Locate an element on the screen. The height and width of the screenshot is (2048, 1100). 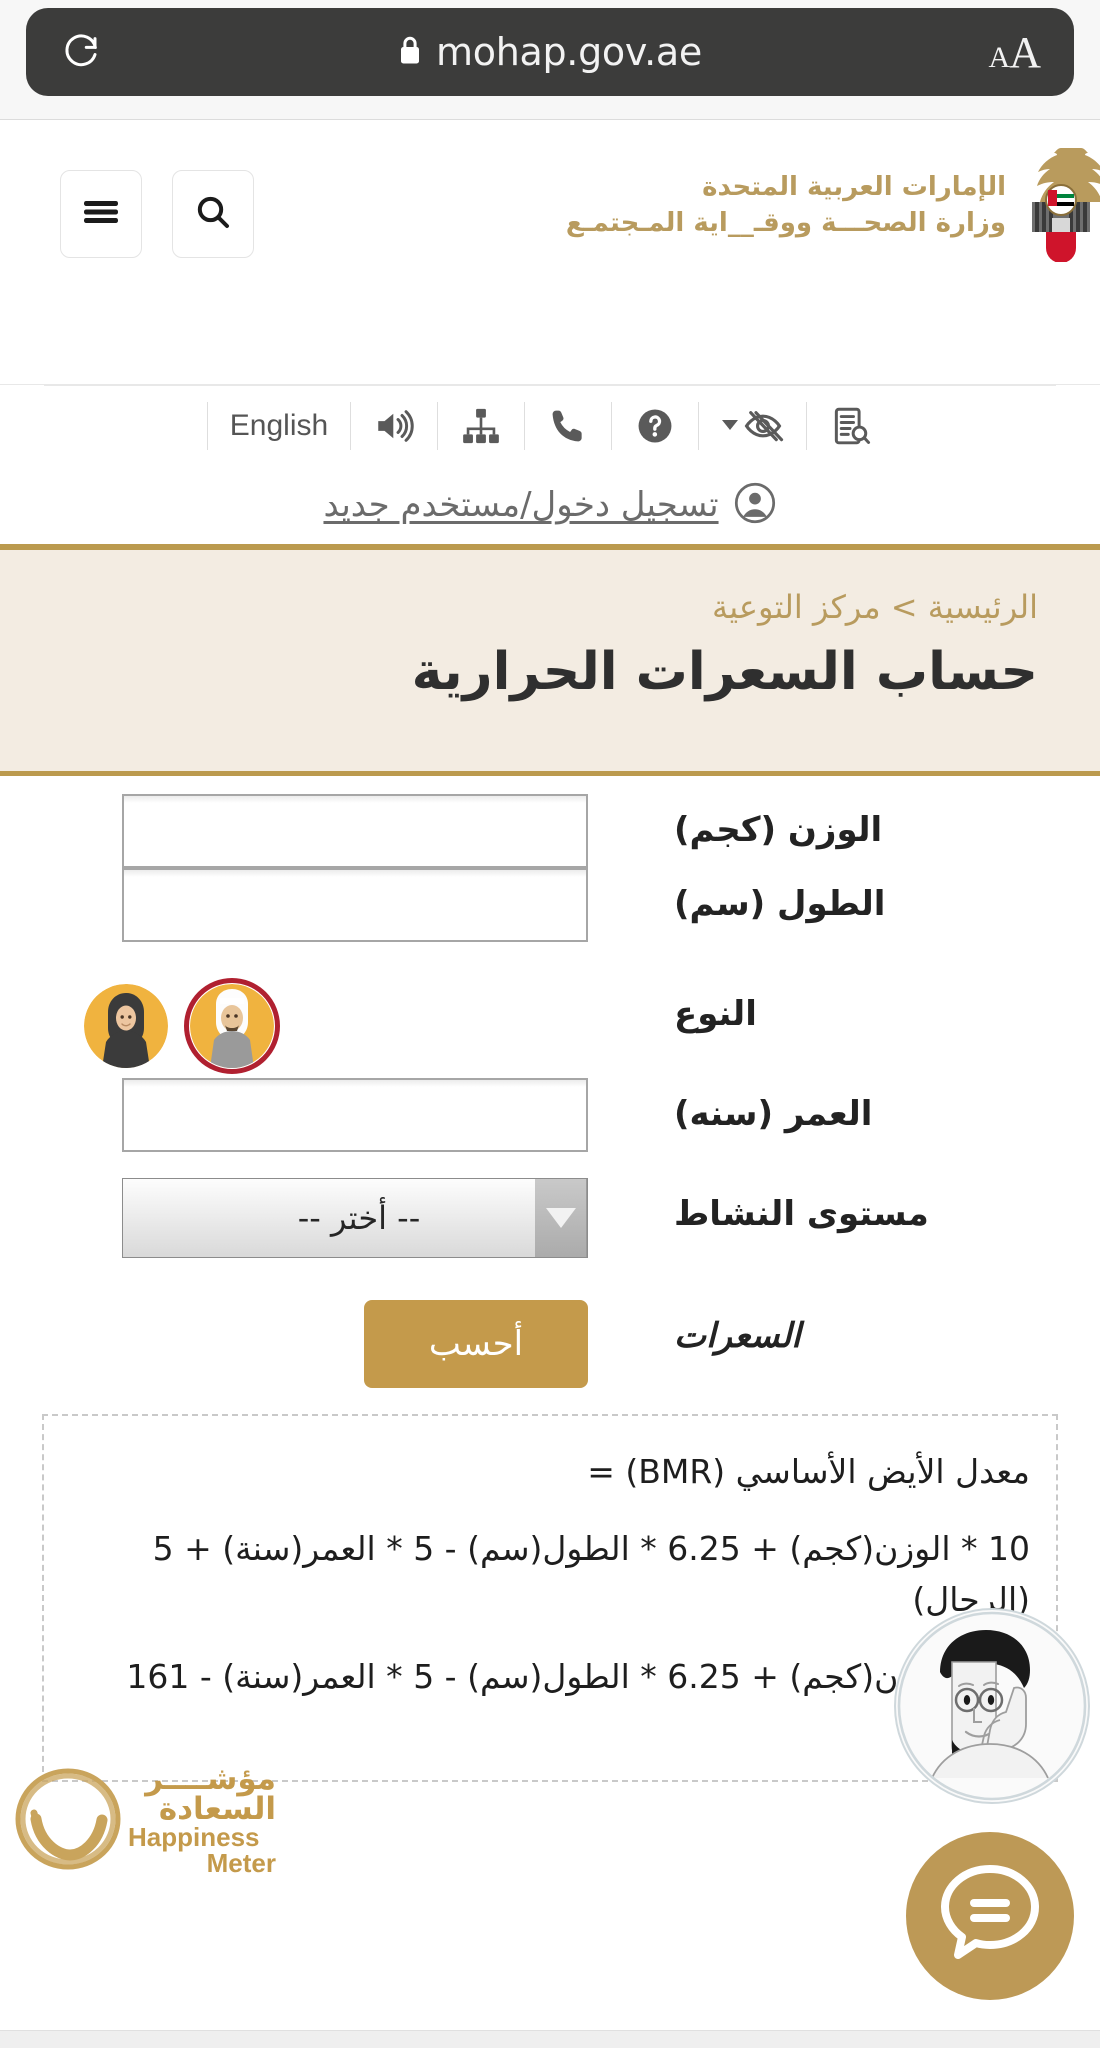
weight-label: الوزن (كجم) is located at coordinates (778, 830).